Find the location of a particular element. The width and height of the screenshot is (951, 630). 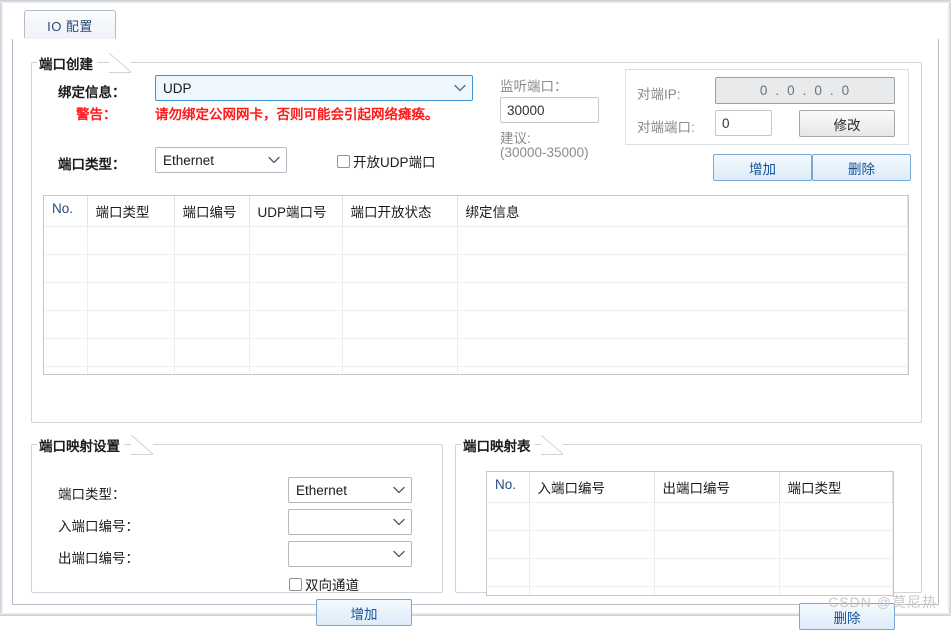

port-type-combobox: Ethernet is located at coordinates (221, 160).